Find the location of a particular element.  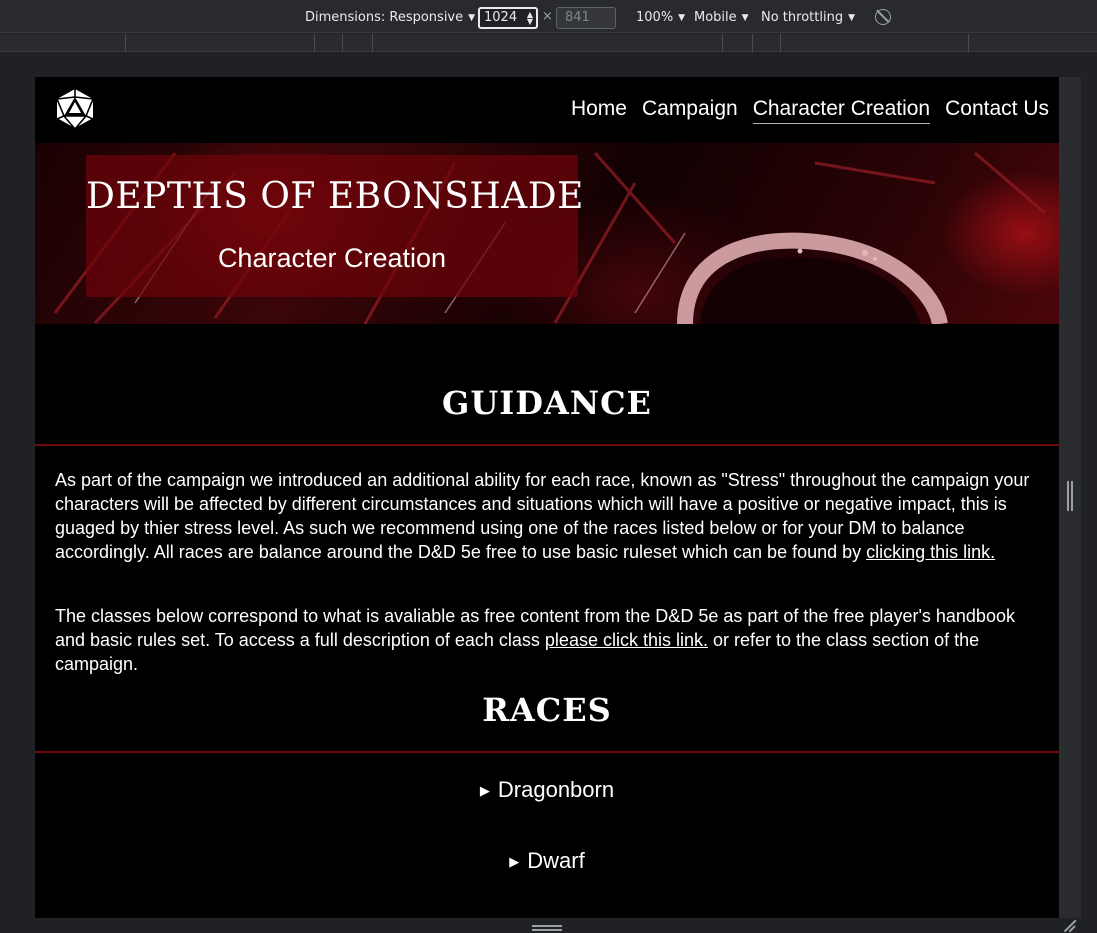

nav-contact-link: Contact Us is located at coordinates (997, 110).